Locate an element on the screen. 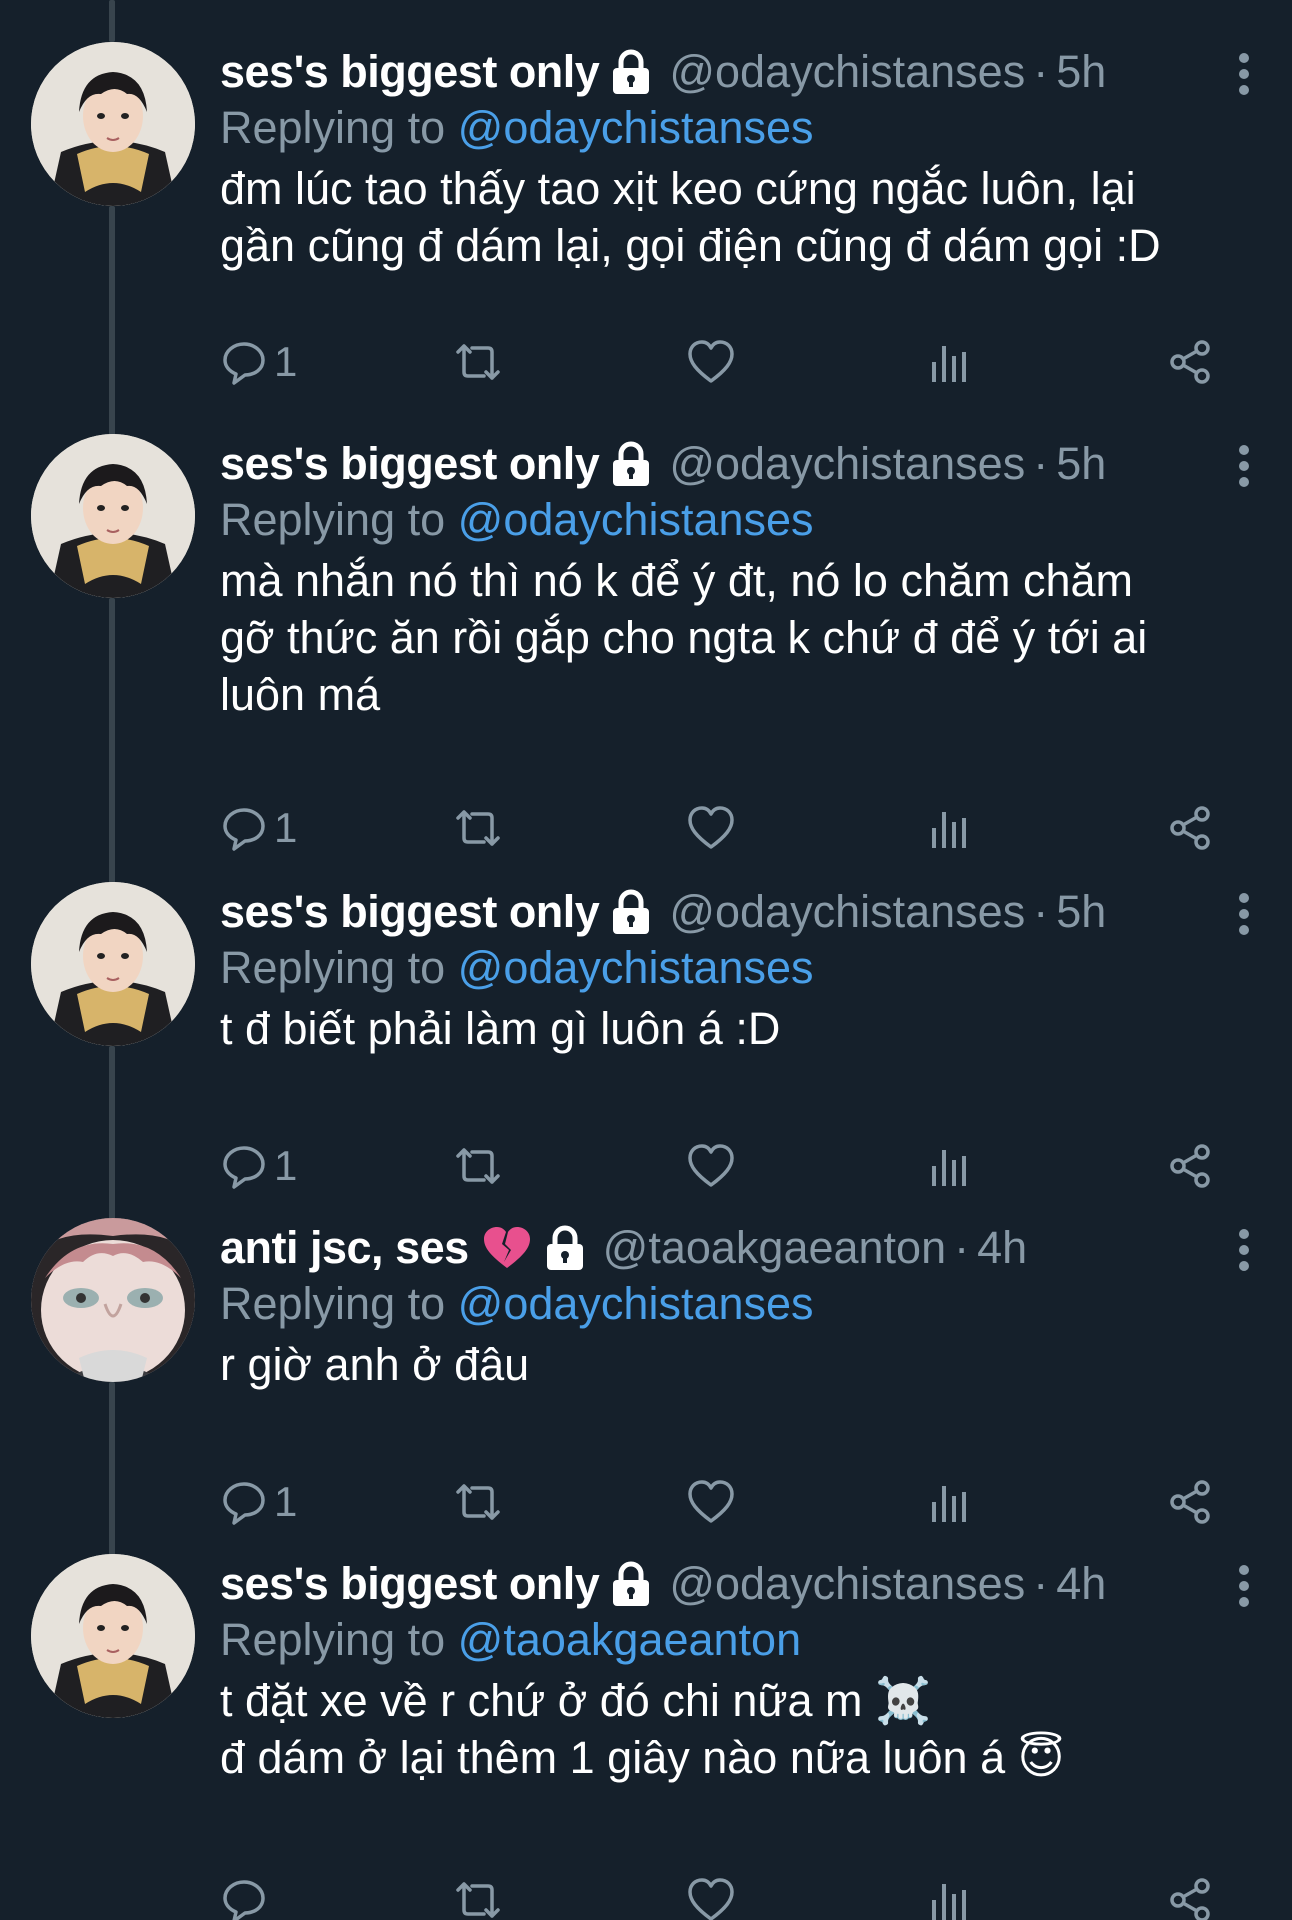 The height and width of the screenshot is (1920, 1292). tweet-text-line: luôn má is located at coordinates (300, 694).